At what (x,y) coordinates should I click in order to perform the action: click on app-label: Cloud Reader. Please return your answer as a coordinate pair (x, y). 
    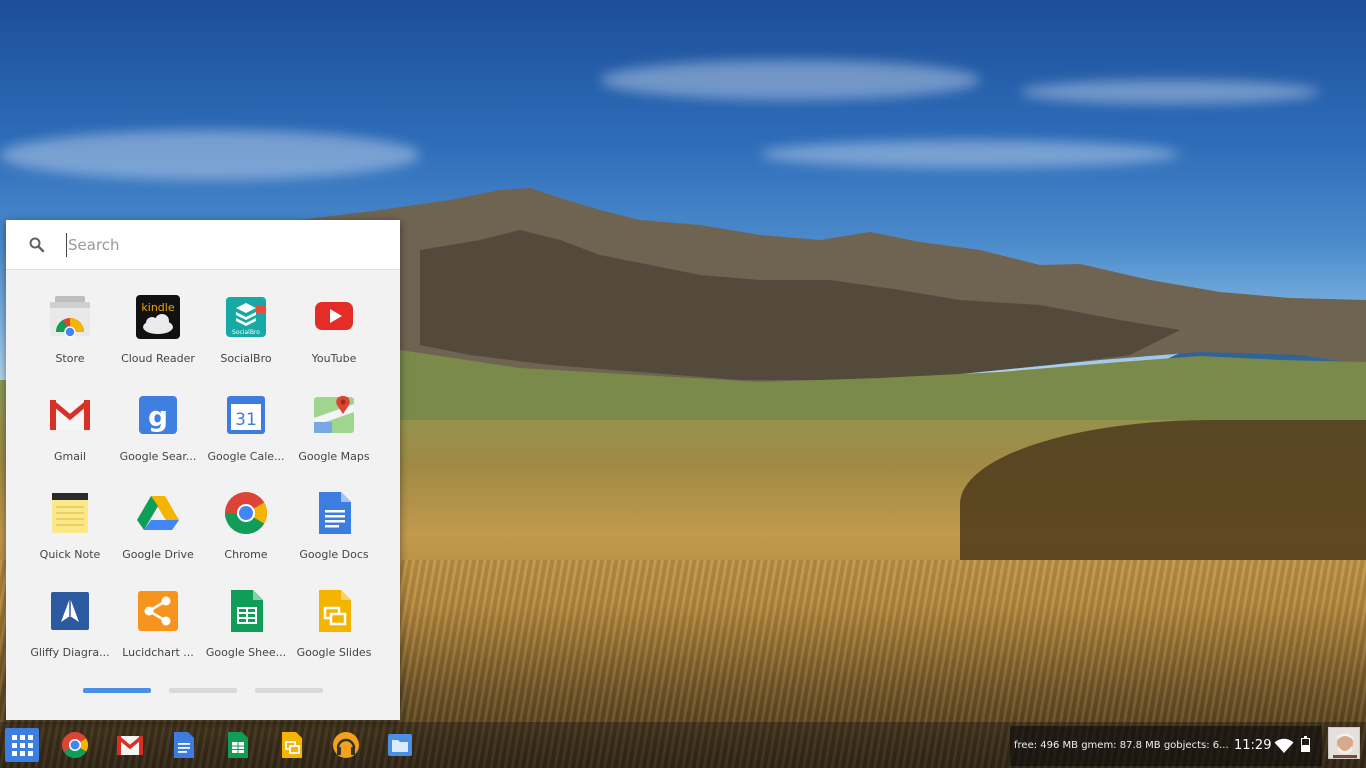
    Looking at the image, I should click on (158, 358).